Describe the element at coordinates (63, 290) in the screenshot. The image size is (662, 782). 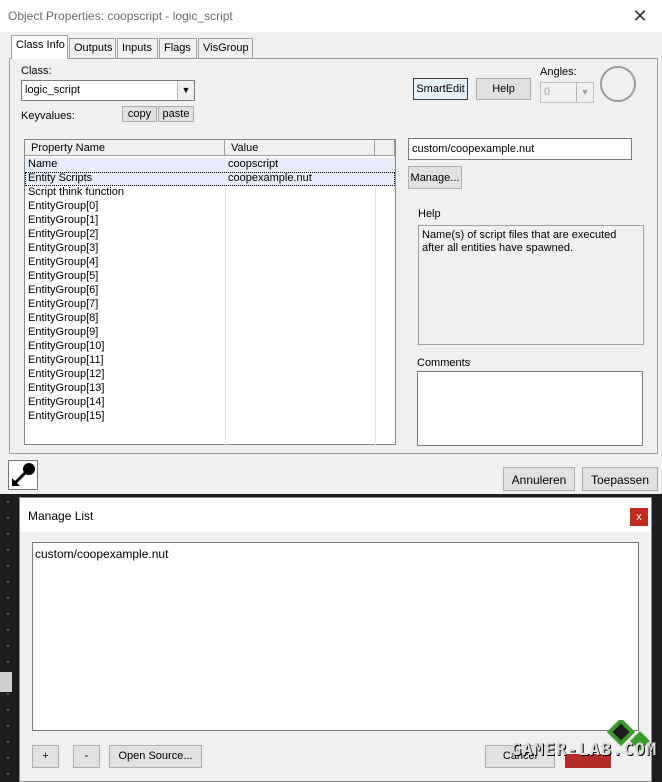
I see `property-name-cell: EntityGroup[6]` at that location.